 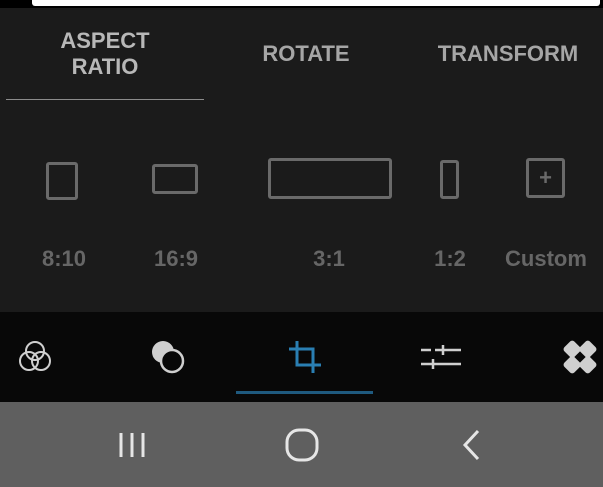 What do you see at coordinates (580, 357) in the screenshot?
I see `healing-bandage-icon` at bounding box center [580, 357].